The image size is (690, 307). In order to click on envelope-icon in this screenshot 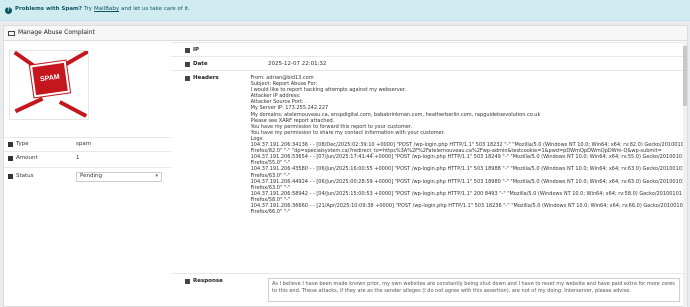, I will do `click(11, 33)`.